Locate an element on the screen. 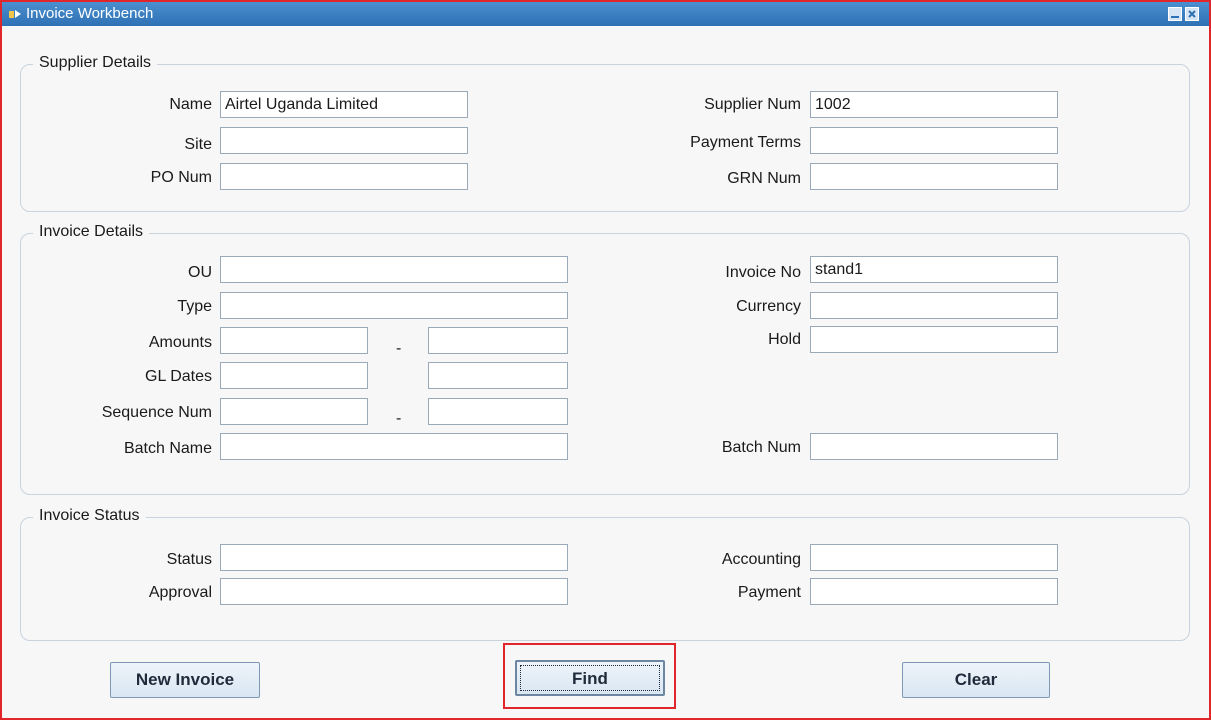 This screenshot has height=720, width=1211. clear-button: Clear is located at coordinates (976, 680).